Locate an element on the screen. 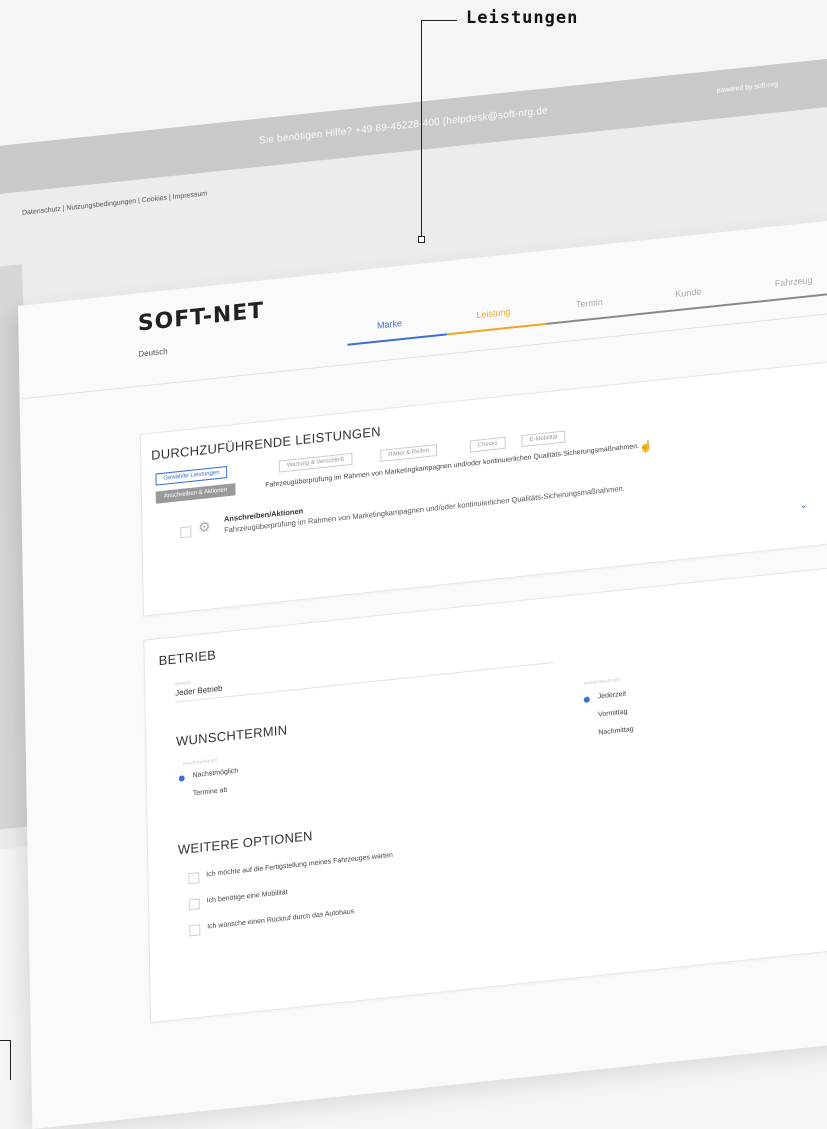 Image resolution: width=827 pixels, height=1129 pixels. callout-line-vertical is located at coordinates (421, 129).